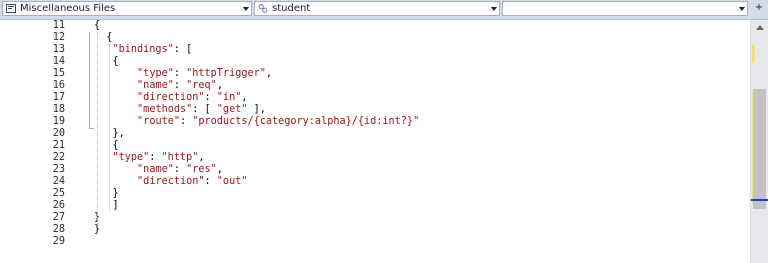 The height and width of the screenshot is (263, 768). What do you see at coordinates (375, 146) in the screenshot?
I see `code-line: 21 {` at bounding box center [375, 146].